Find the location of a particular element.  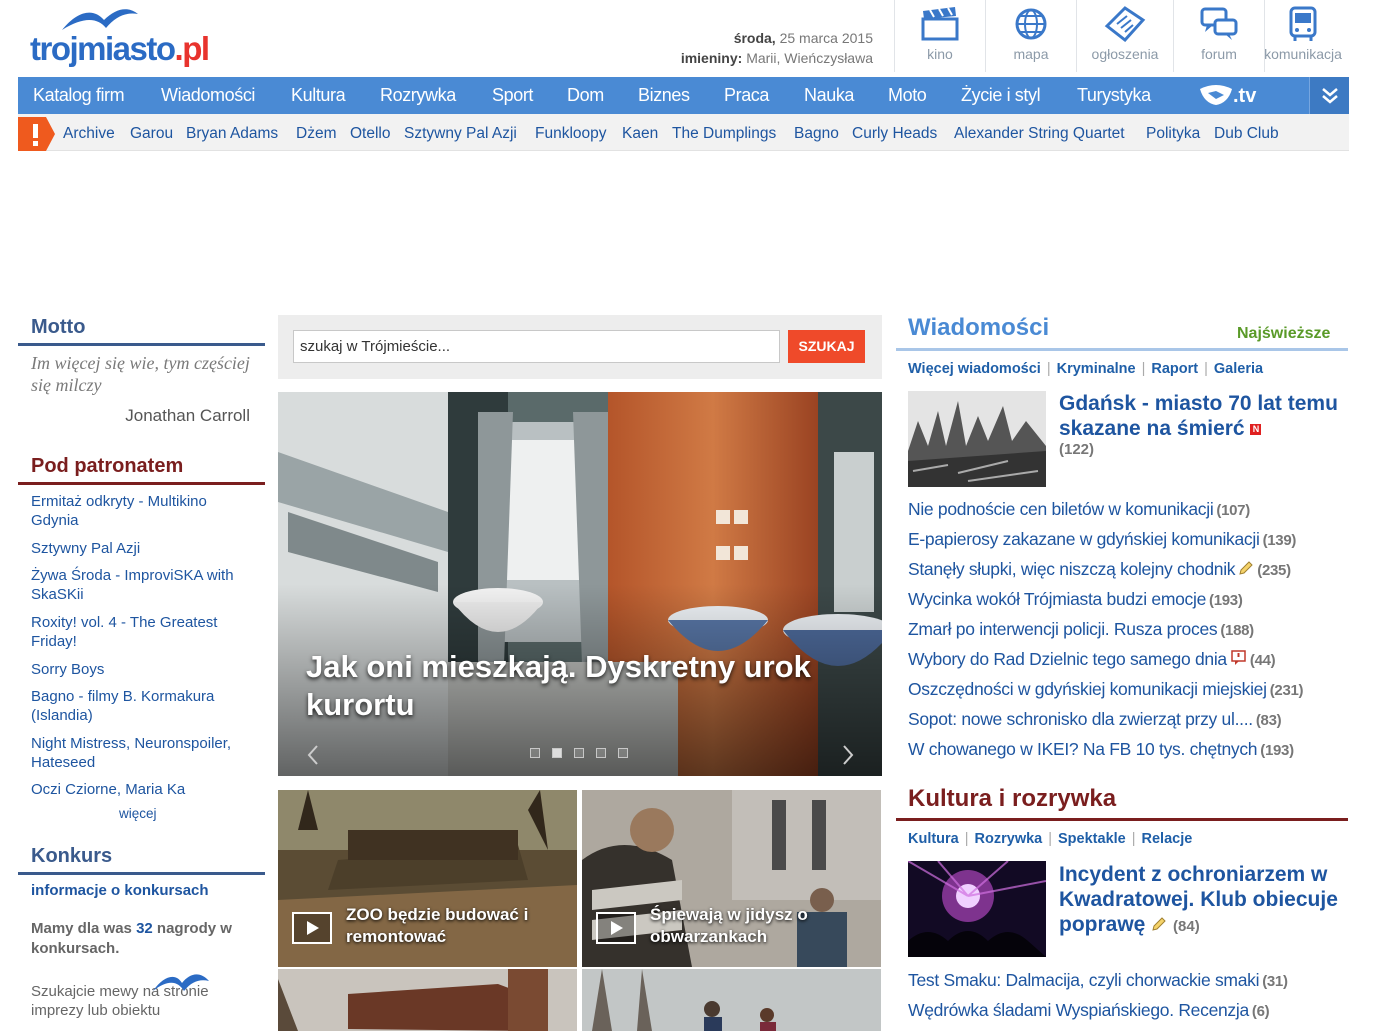

play-icon is located at coordinates (616, 928).